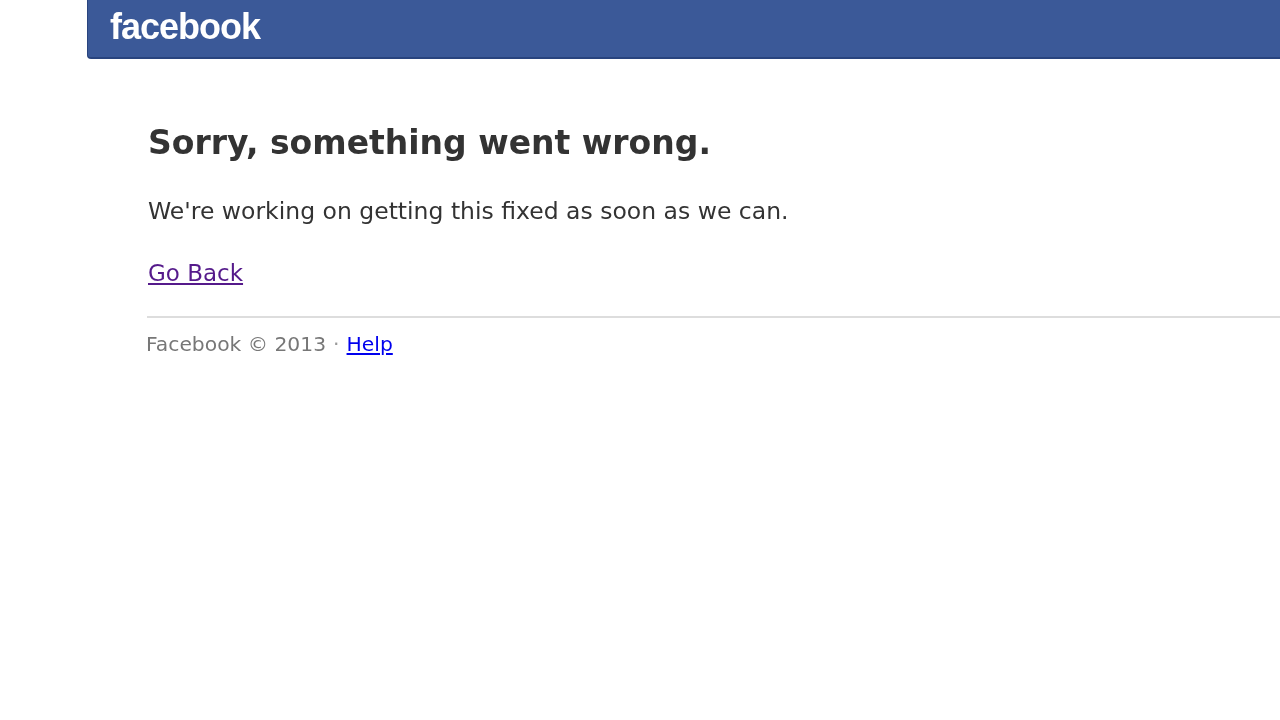  I want to click on logo: facebook, so click(185, 26).